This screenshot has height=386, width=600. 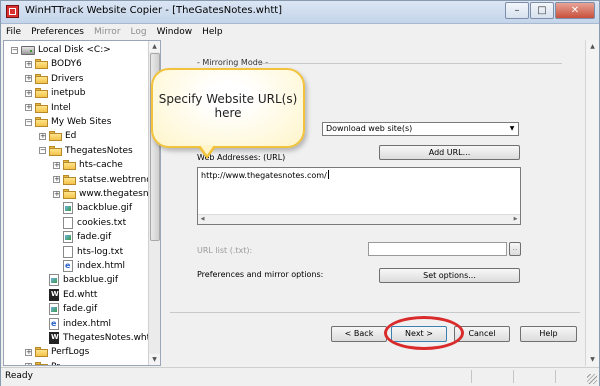 I want to click on menu-file: File, so click(x=13, y=32).